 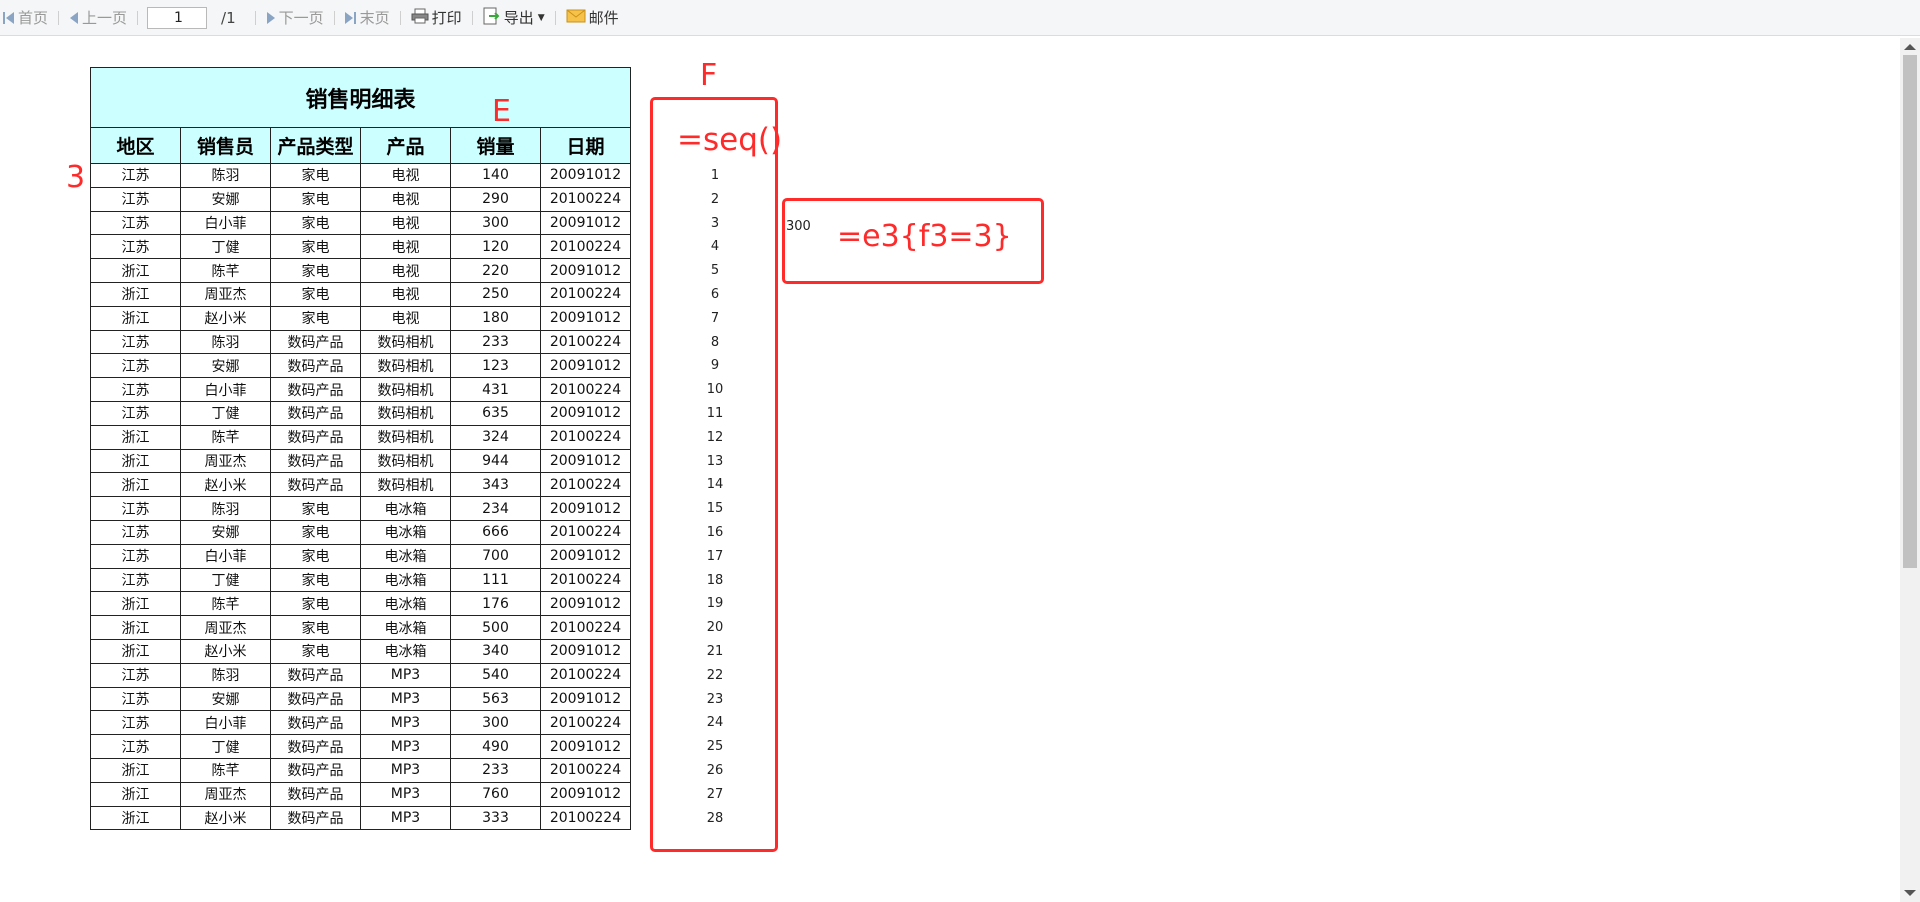 I want to click on last-page-button: 末页, so click(x=367, y=18).